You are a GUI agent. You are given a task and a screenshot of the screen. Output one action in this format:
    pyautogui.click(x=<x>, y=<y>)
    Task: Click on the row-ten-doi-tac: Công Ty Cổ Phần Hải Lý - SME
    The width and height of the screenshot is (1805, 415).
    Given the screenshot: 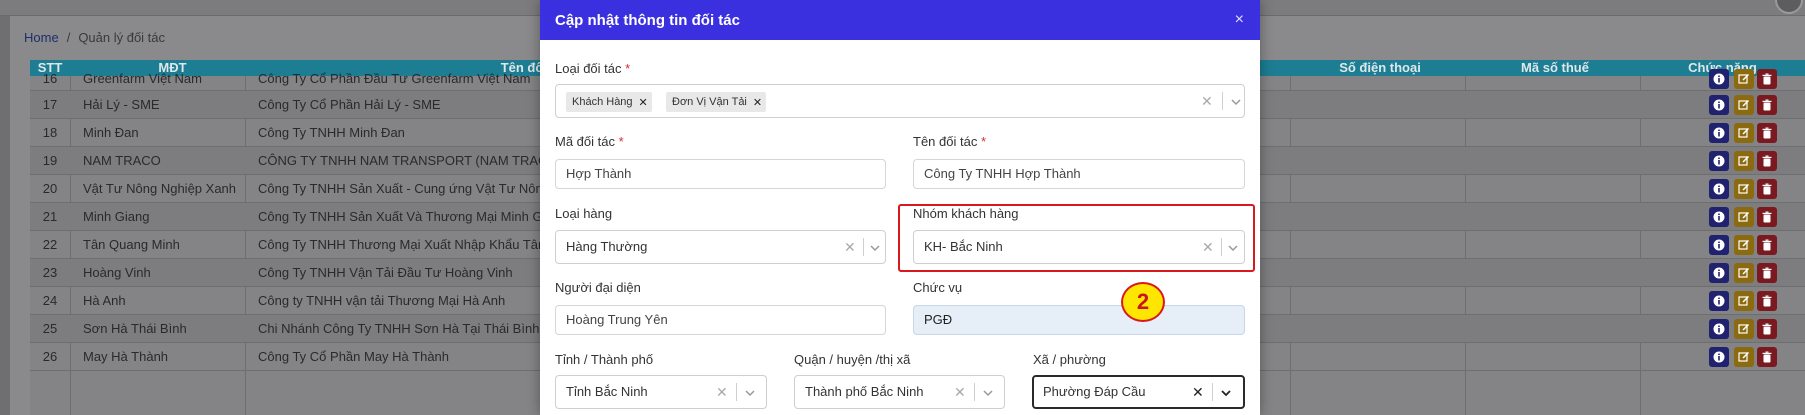 What is the action you would take?
    pyautogui.click(x=349, y=104)
    